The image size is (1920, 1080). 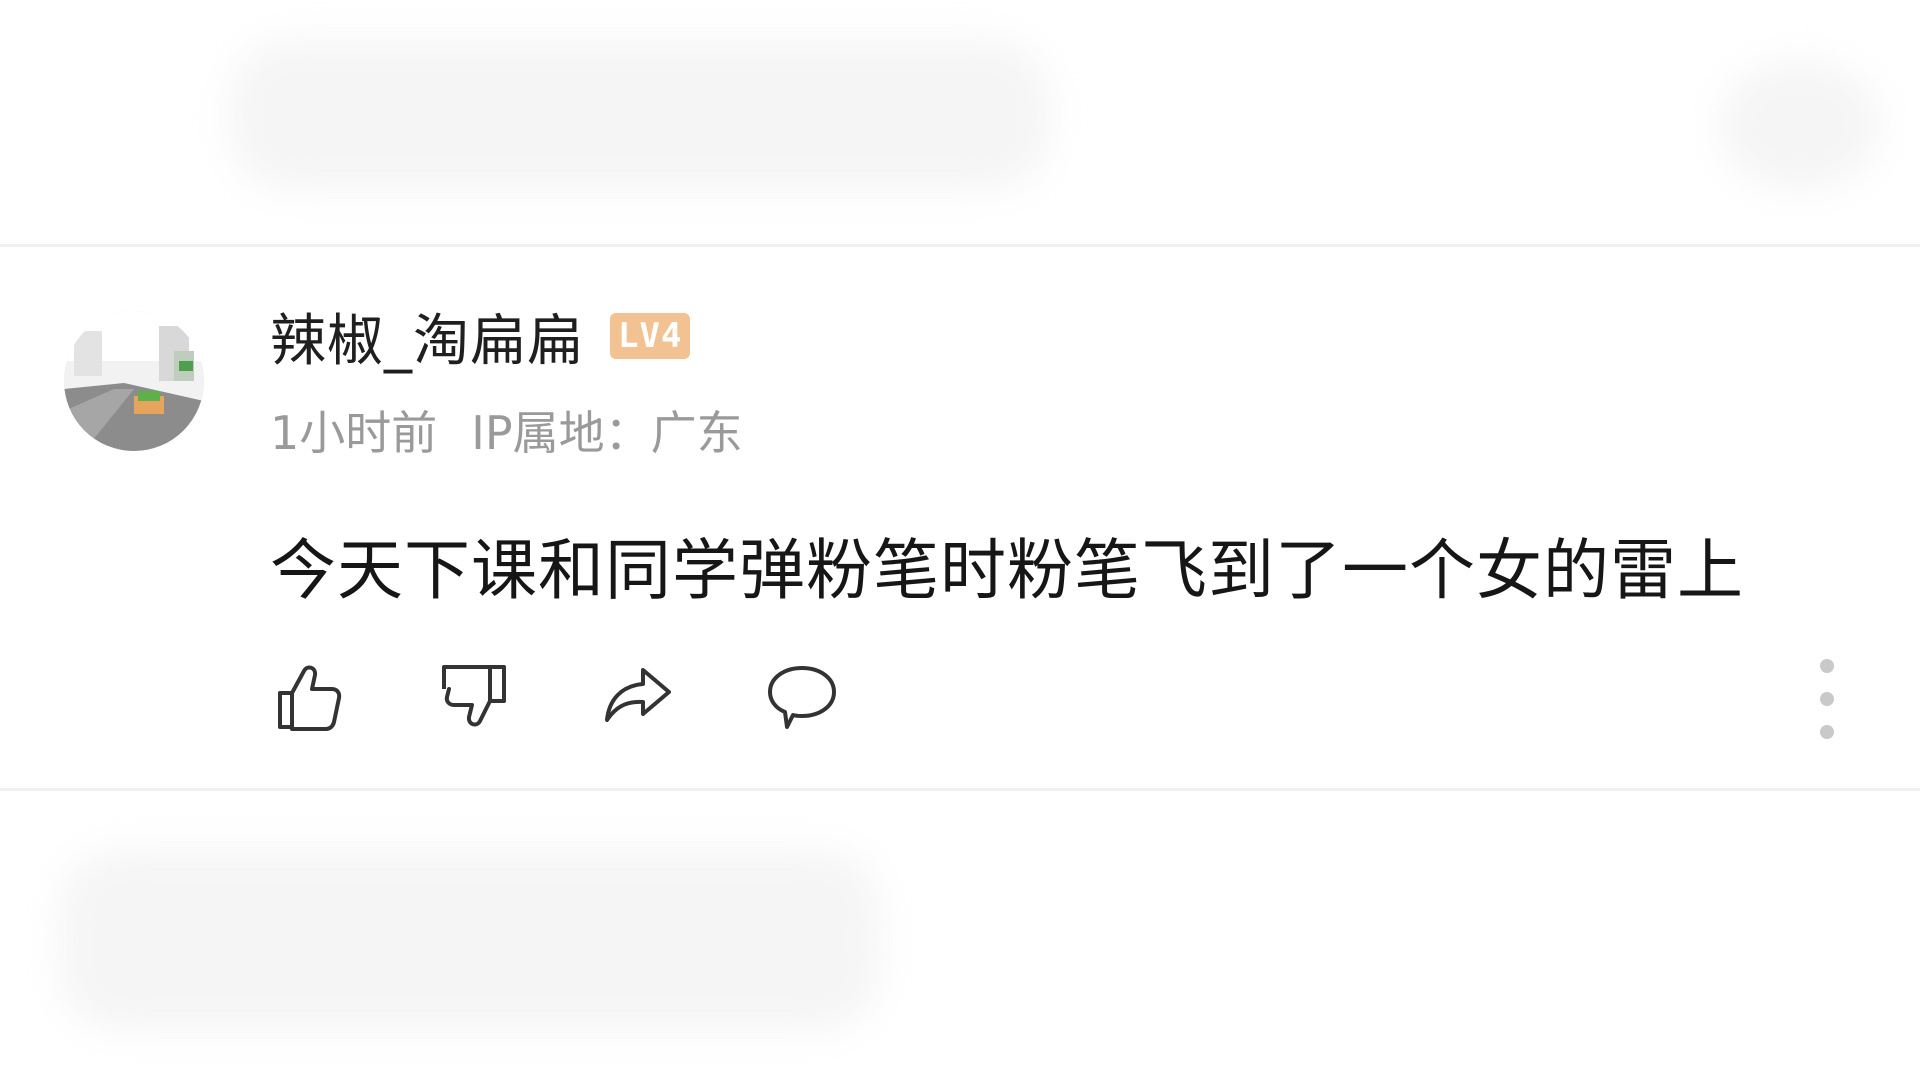 What do you see at coordinates (1007, 570) in the screenshot?
I see `comment-text: 今天下课和同学弹粉笔时粉笔飞到了一个女的雷上` at bounding box center [1007, 570].